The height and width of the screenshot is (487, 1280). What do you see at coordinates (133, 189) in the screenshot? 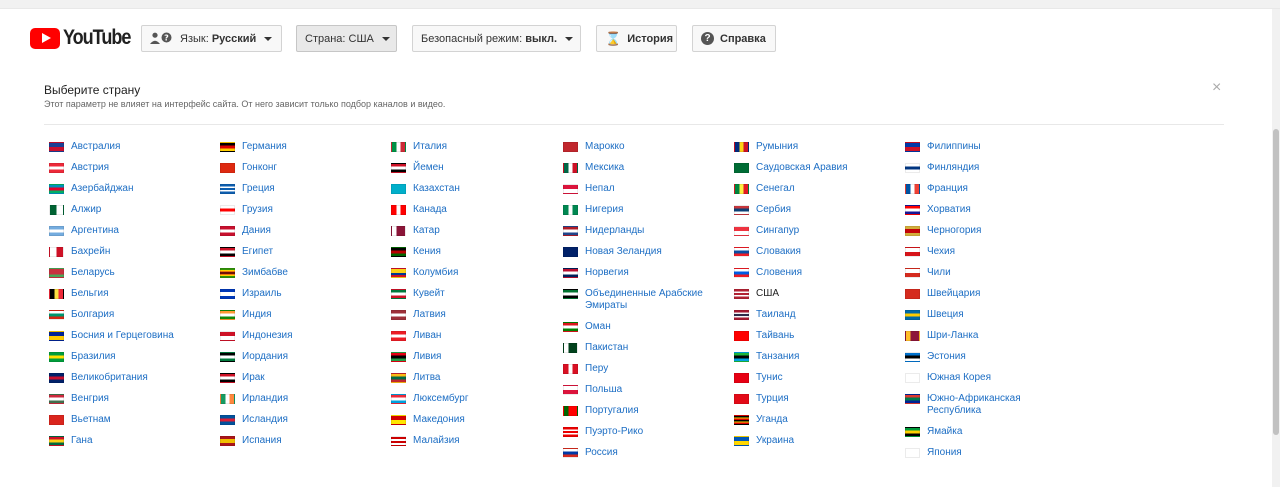
I see `country-item: Азербайджан` at bounding box center [133, 189].